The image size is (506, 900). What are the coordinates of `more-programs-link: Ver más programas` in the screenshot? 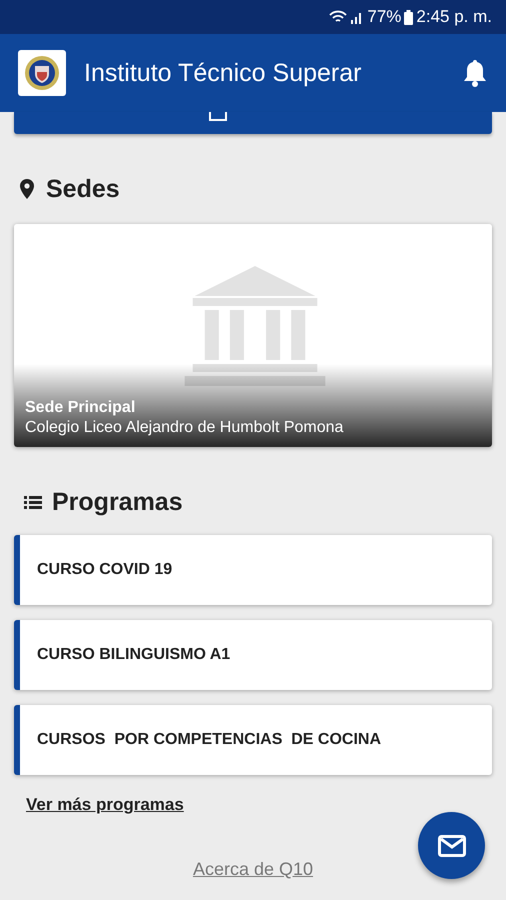 It's located at (105, 805).